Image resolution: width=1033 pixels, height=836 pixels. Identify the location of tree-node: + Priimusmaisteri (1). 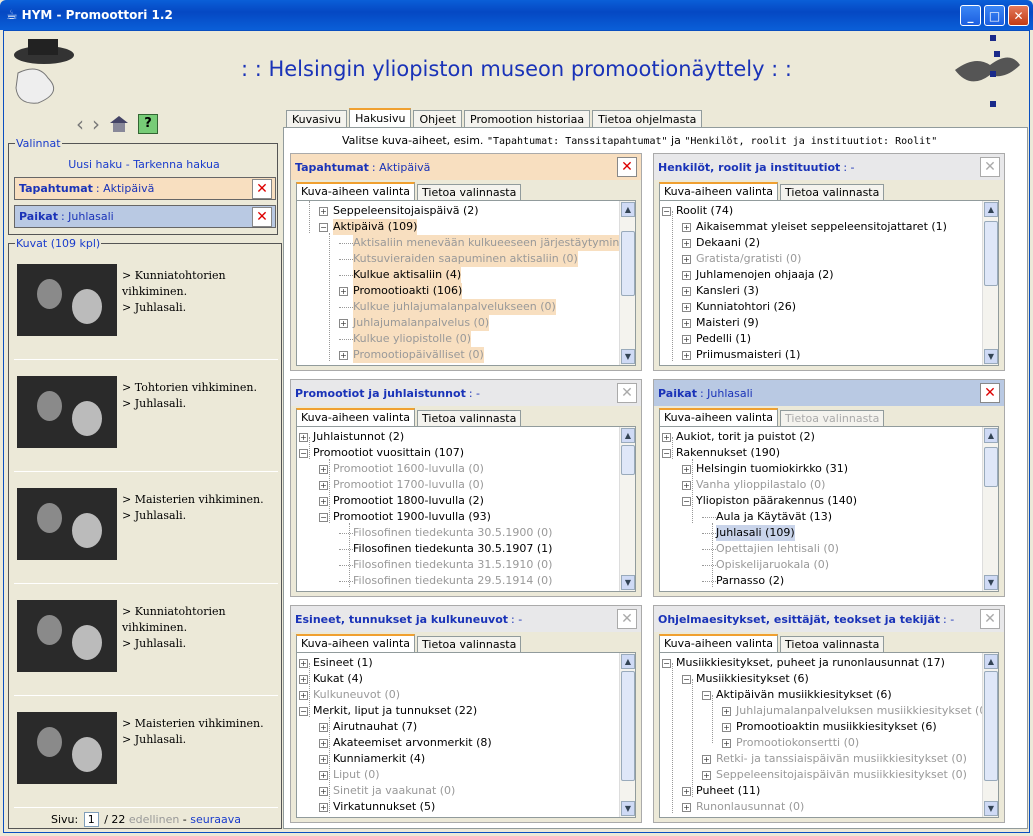
(741, 355).